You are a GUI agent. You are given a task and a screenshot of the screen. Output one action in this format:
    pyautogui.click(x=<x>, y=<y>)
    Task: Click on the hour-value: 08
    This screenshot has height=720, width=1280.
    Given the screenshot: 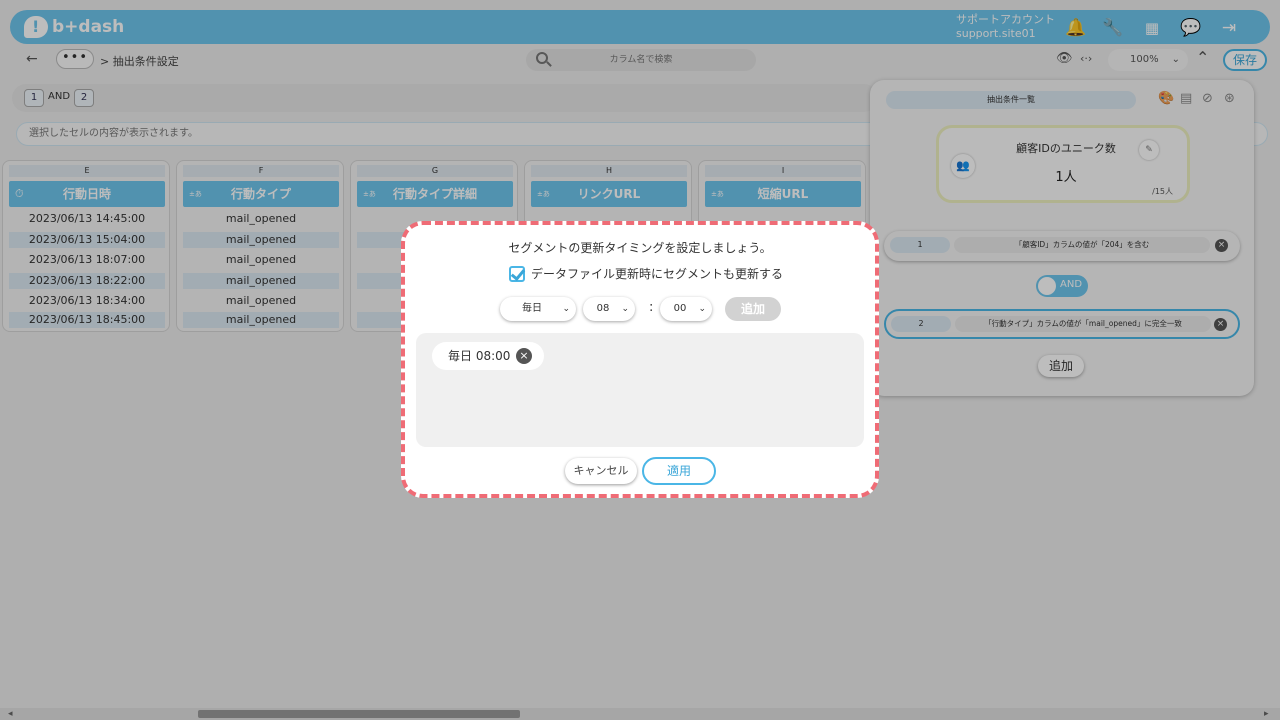 What is the action you would take?
    pyautogui.click(x=603, y=308)
    